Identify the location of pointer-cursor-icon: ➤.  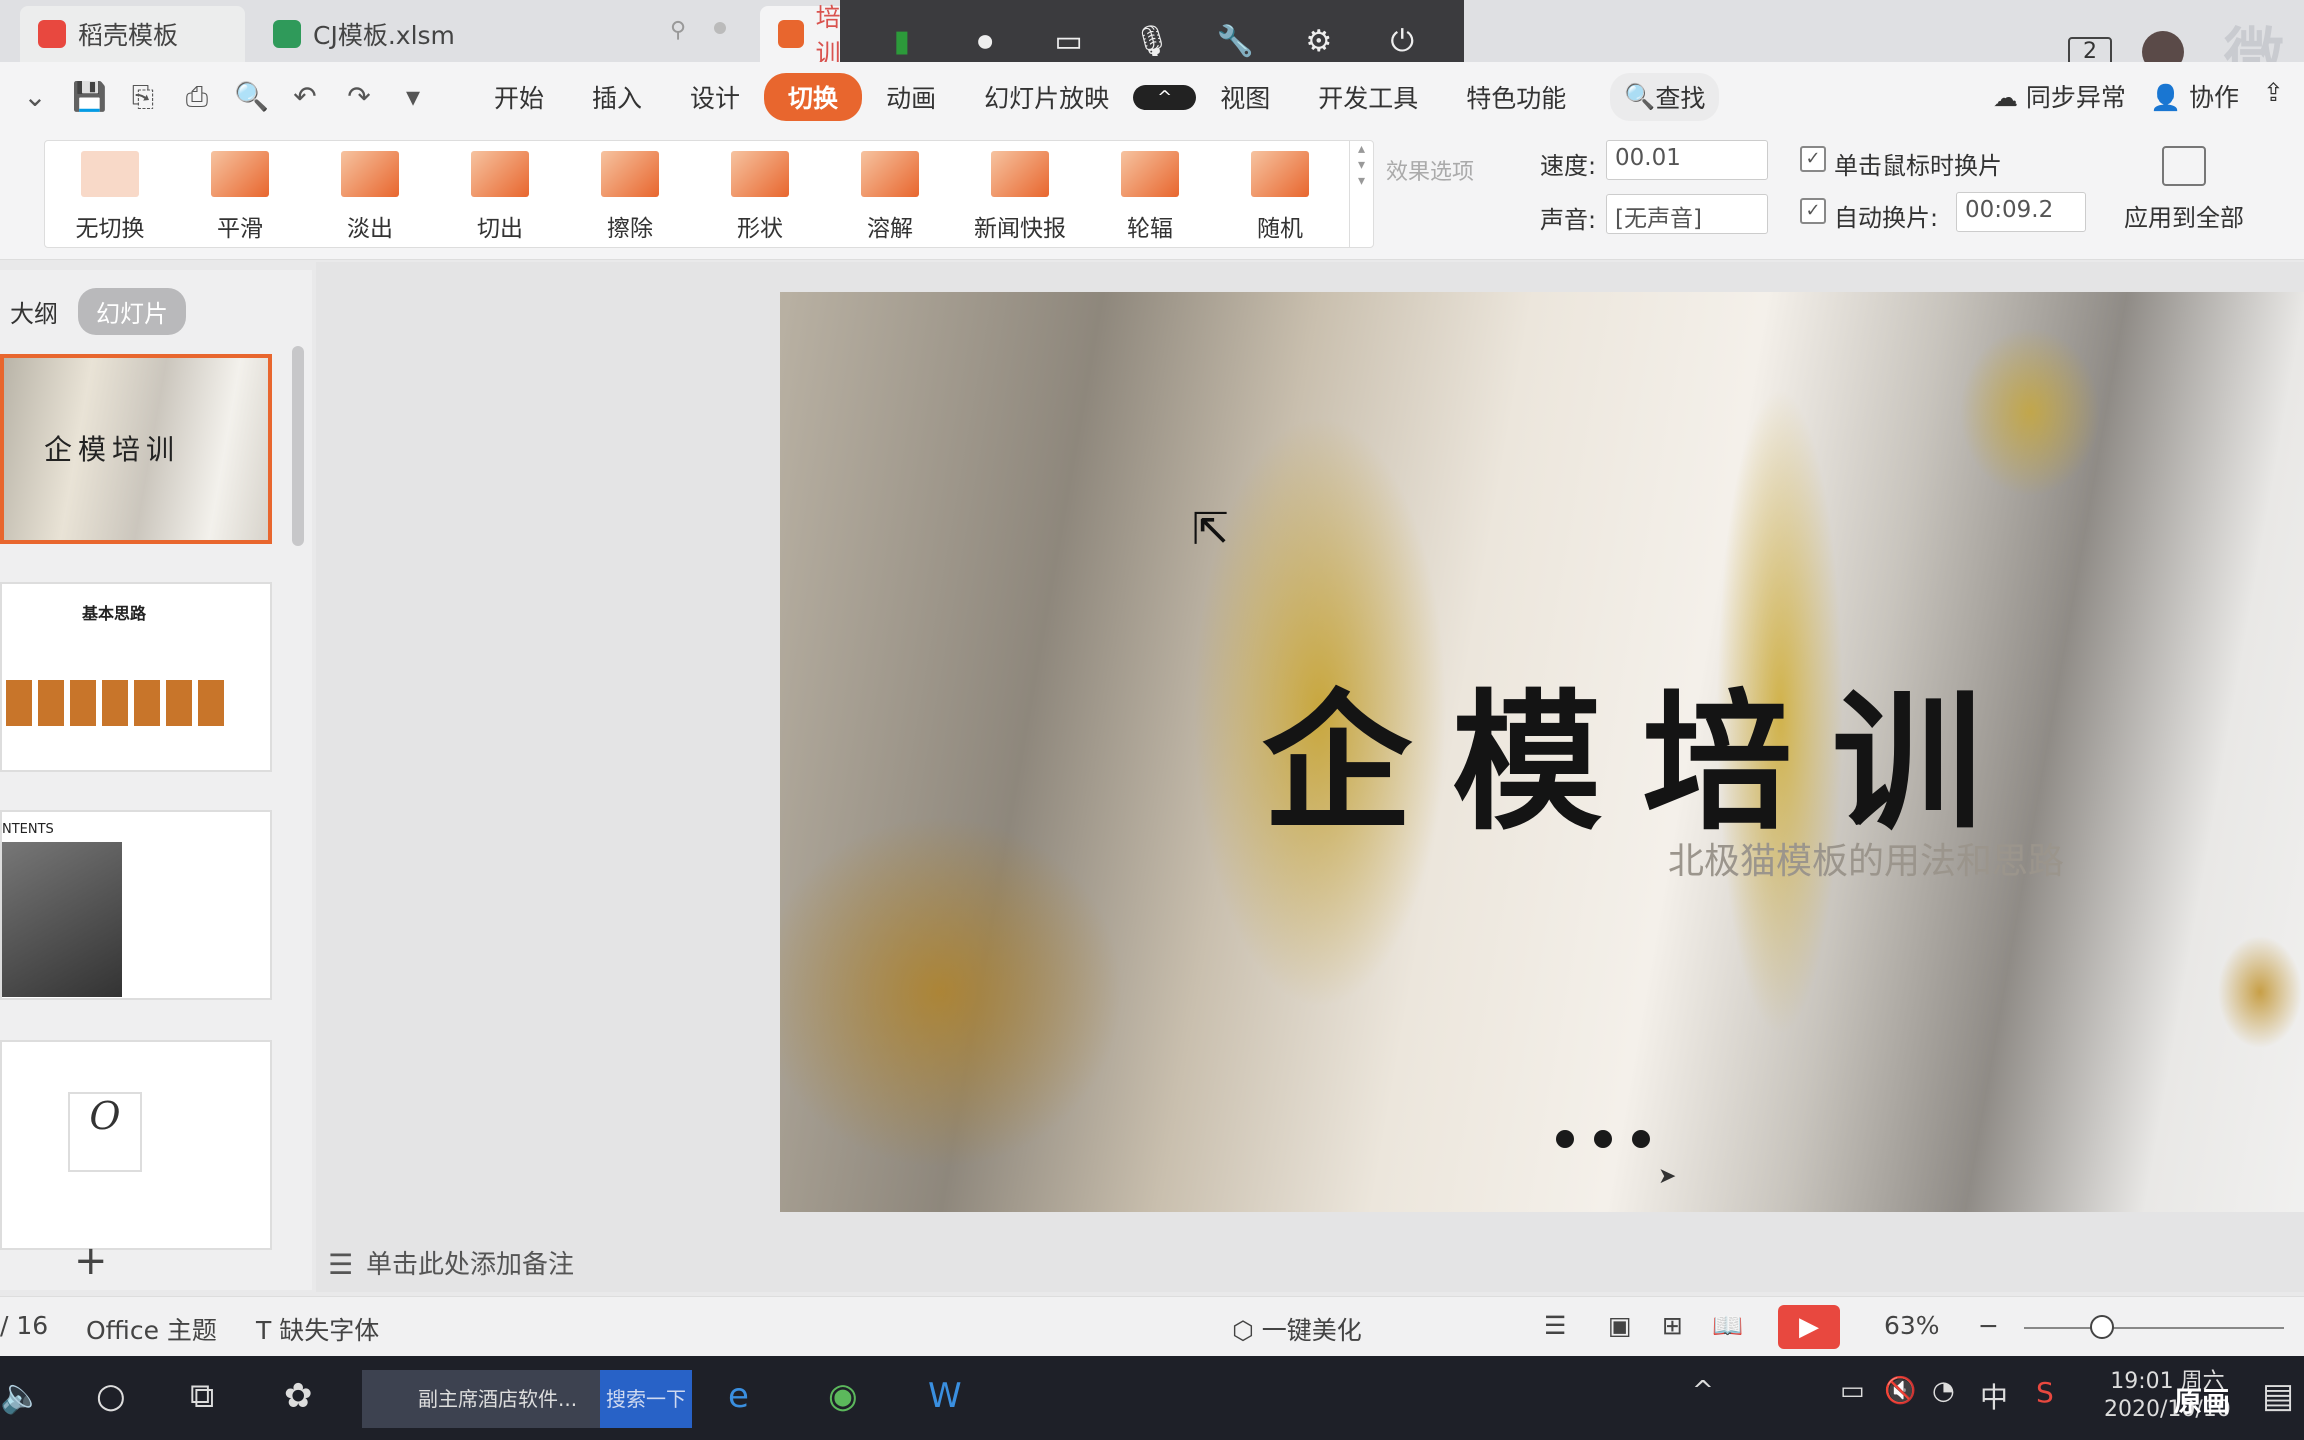
(1667, 1176).